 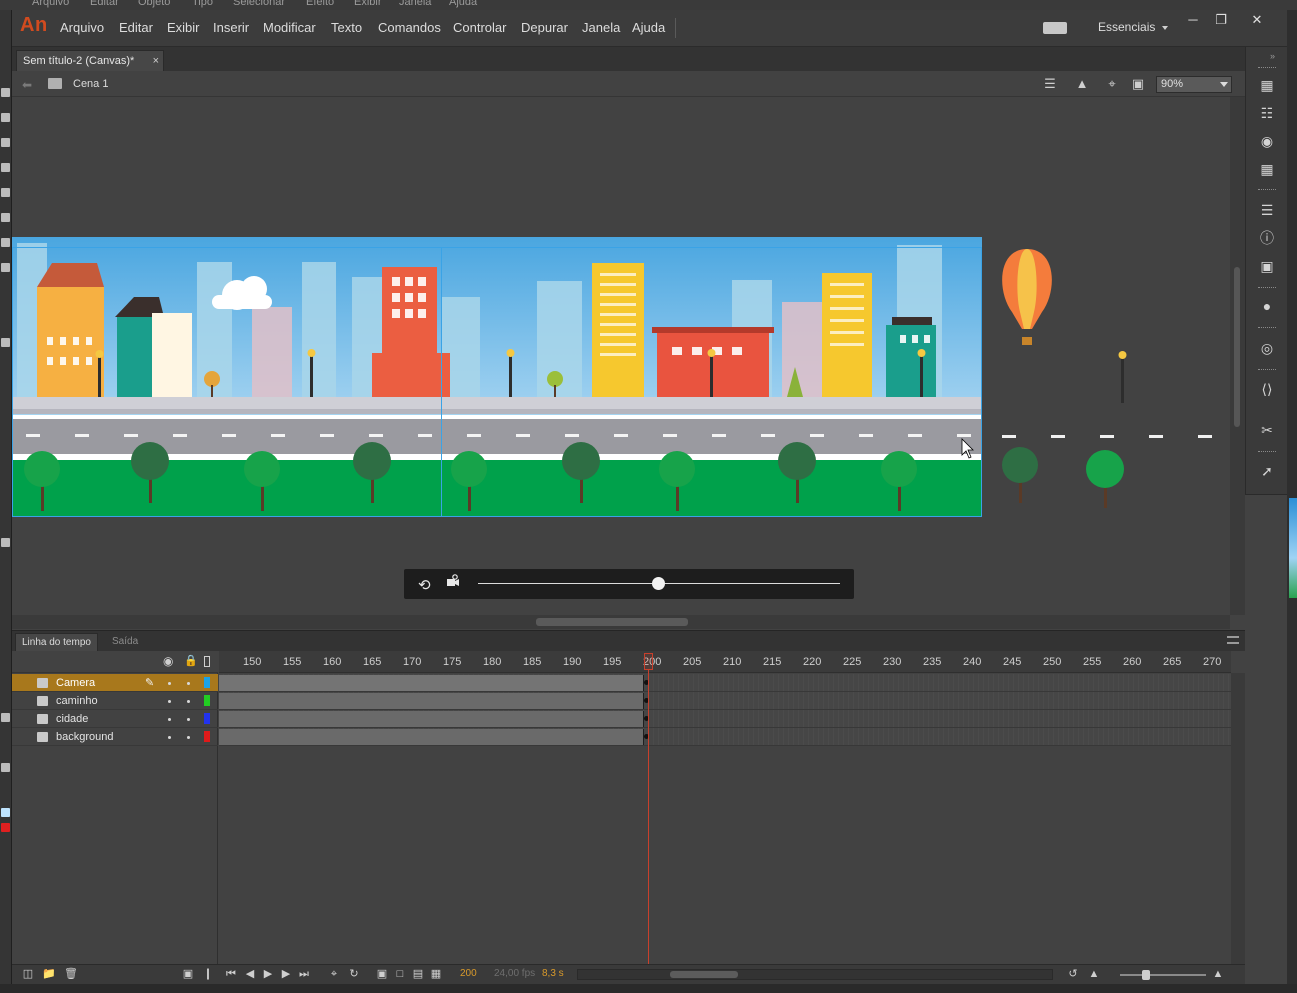 What do you see at coordinates (268, 974) in the screenshot?
I see `play-icon: ▶` at bounding box center [268, 974].